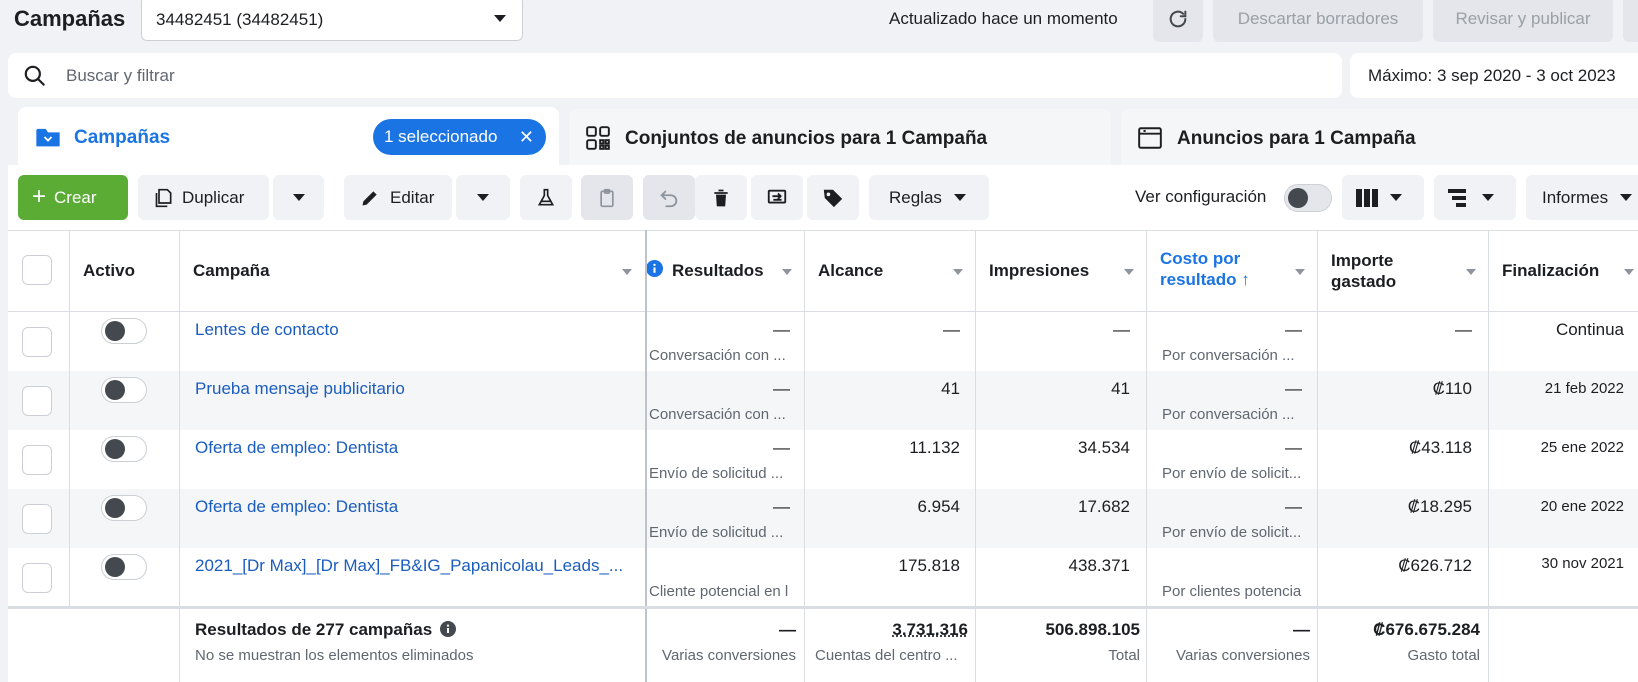 This screenshot has height=682, width=1638. What do you see at coordinates (288, 137) in the screenshot?
I see `tab-campaigns: Campañas 1 seleccionado ✕` at bounding box center [288, 137].